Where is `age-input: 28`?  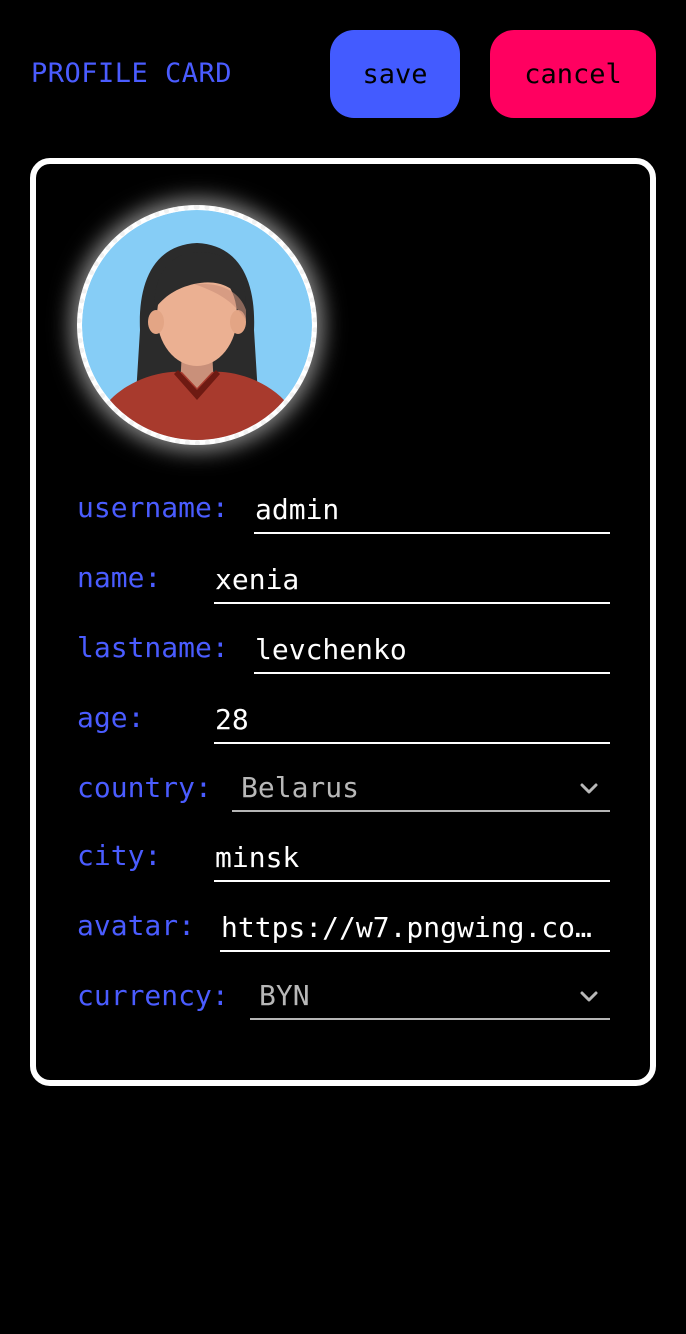
age-input: 28 is located at coordinates (412, 722).